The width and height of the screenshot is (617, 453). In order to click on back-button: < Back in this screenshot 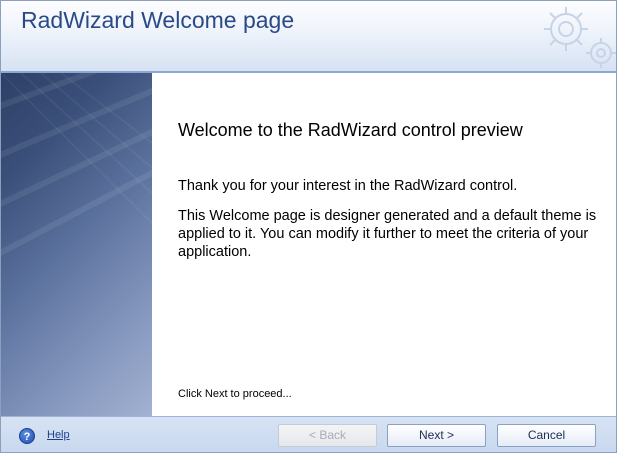, I will do `click(327, 435)`.